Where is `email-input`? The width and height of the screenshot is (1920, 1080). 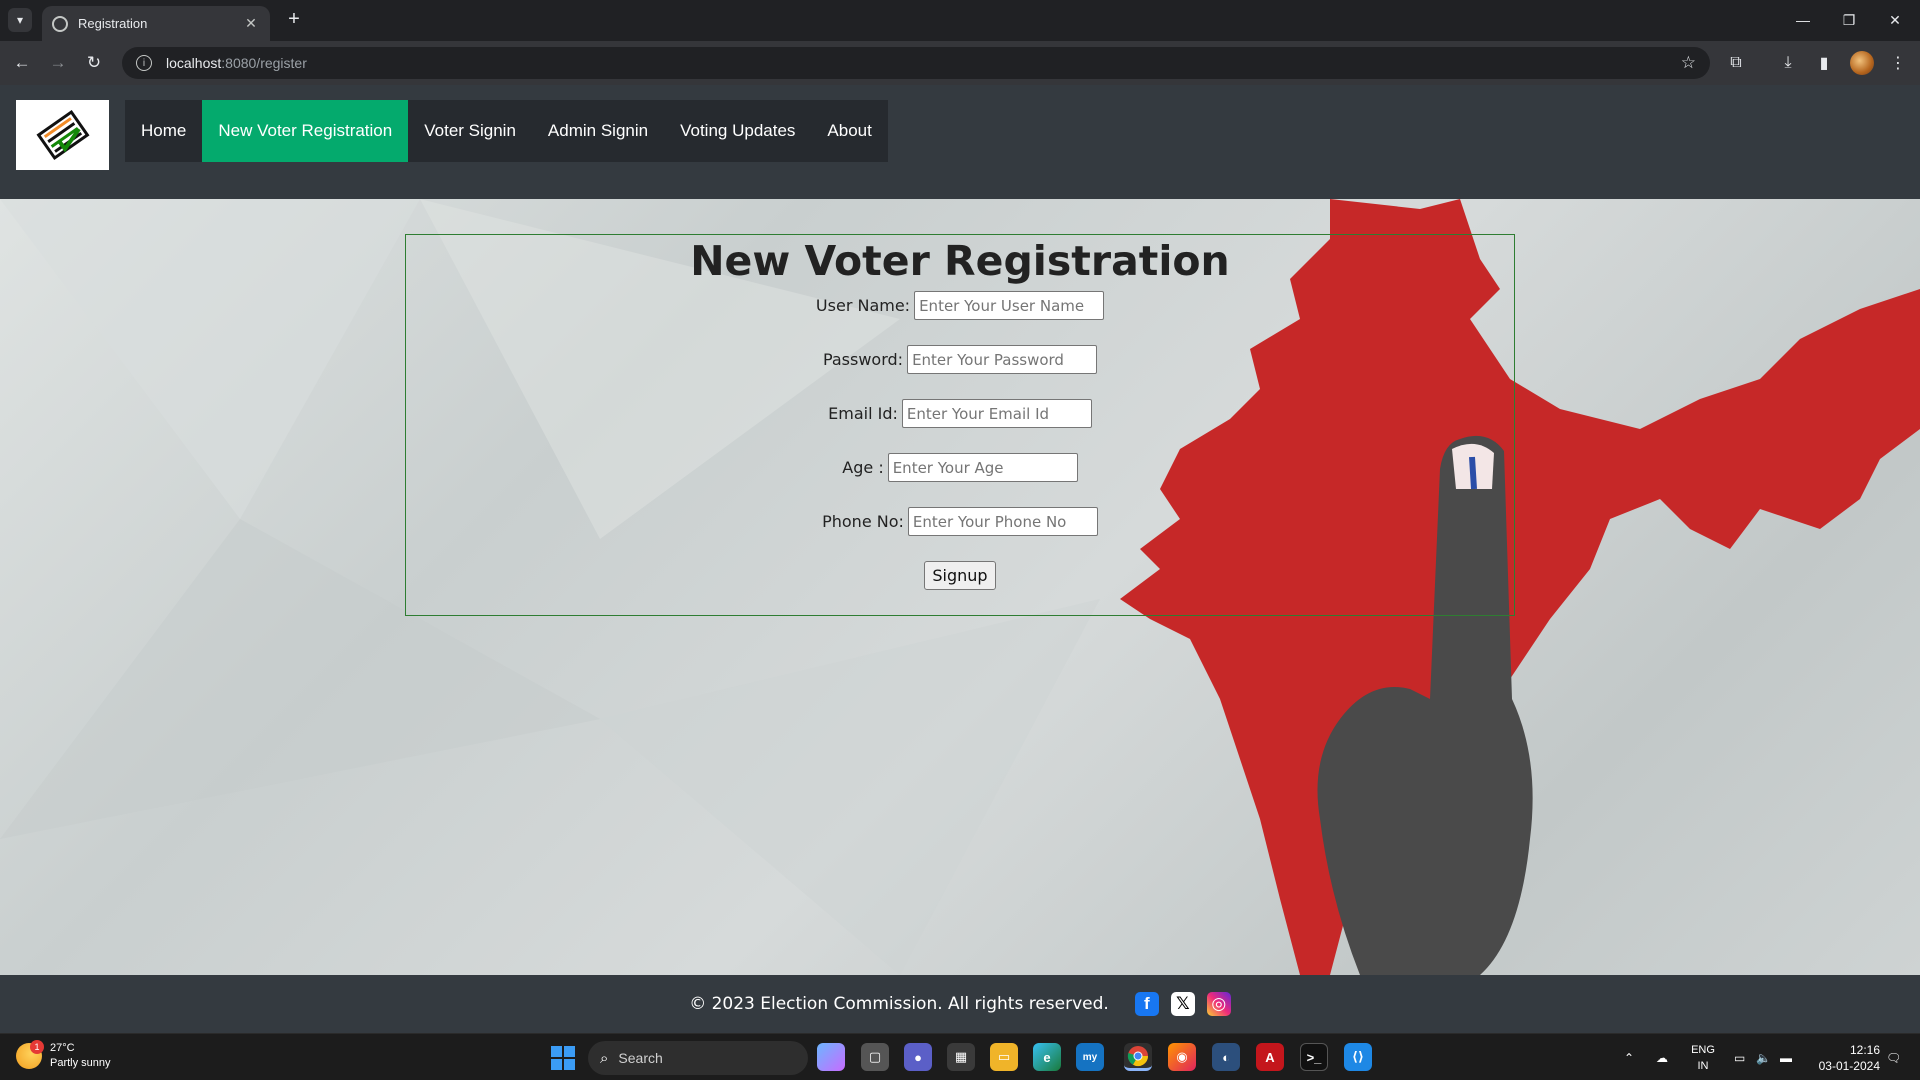
email-input is located at coordinates (996, 413).